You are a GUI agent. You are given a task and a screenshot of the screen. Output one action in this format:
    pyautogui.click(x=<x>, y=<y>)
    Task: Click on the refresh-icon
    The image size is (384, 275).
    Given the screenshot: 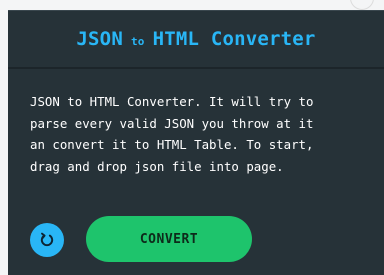 What is the action you would take?
    pyautogui.click(x=47, y=239)
    